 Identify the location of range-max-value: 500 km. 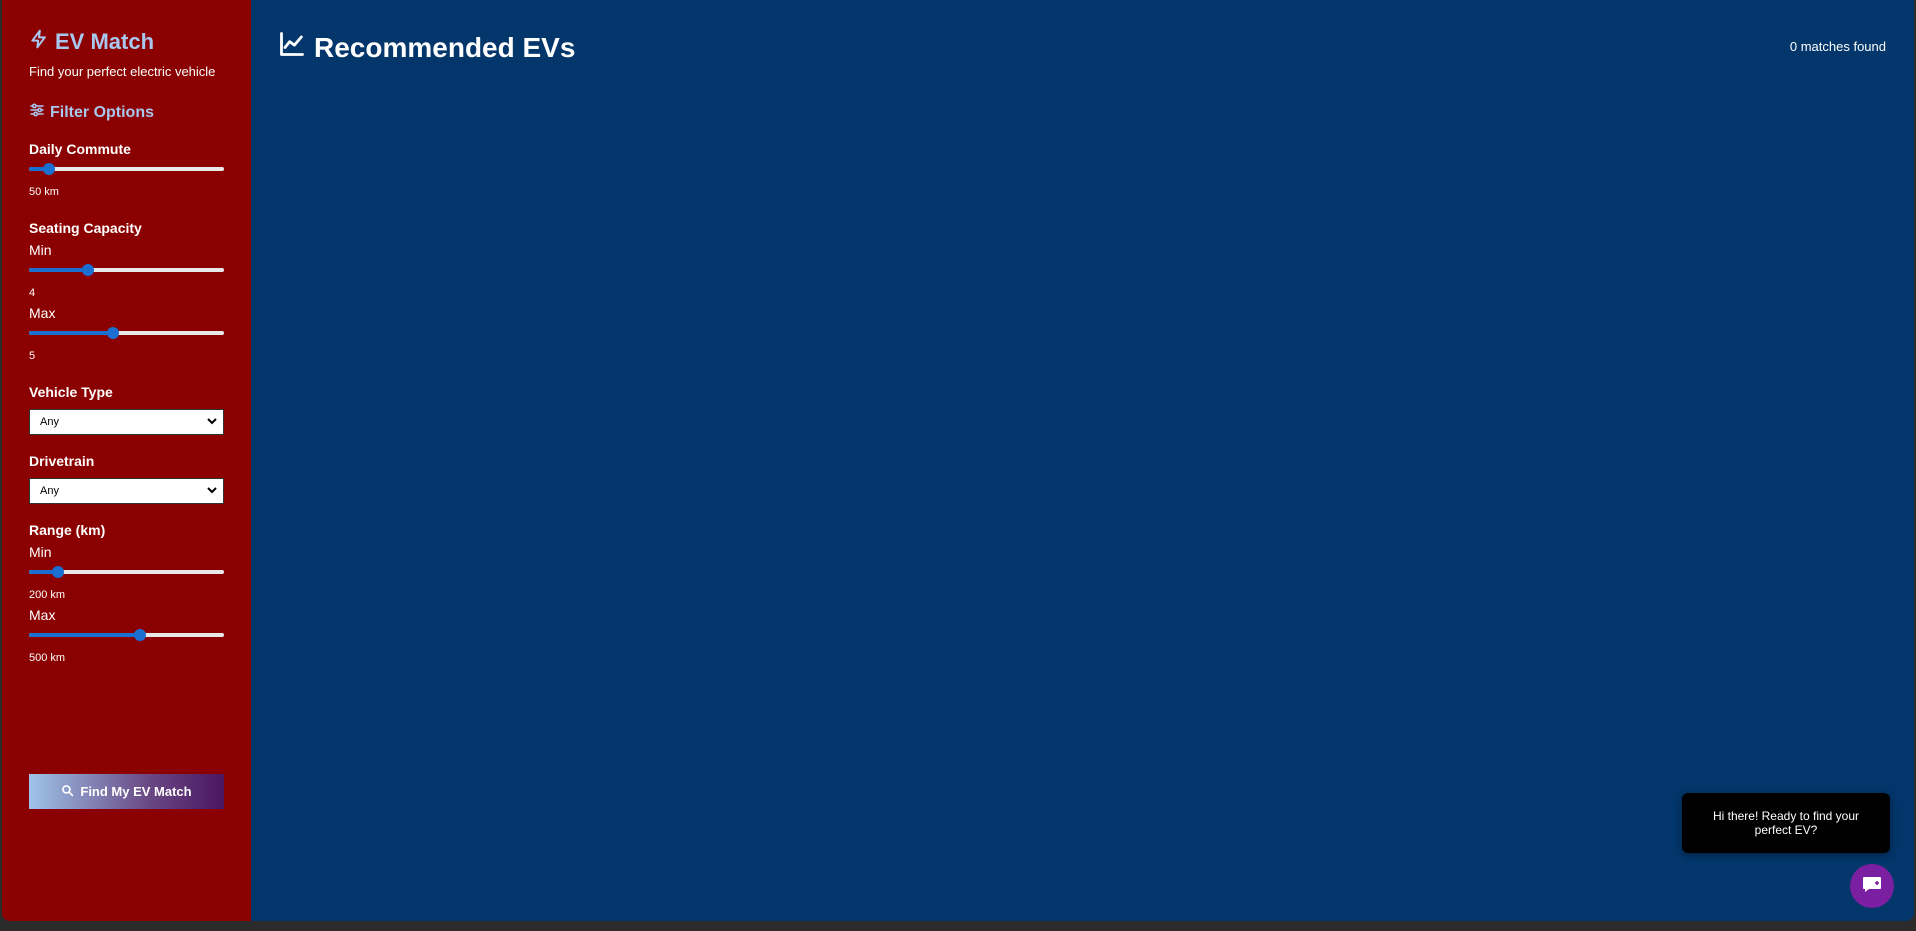
(47, 658).